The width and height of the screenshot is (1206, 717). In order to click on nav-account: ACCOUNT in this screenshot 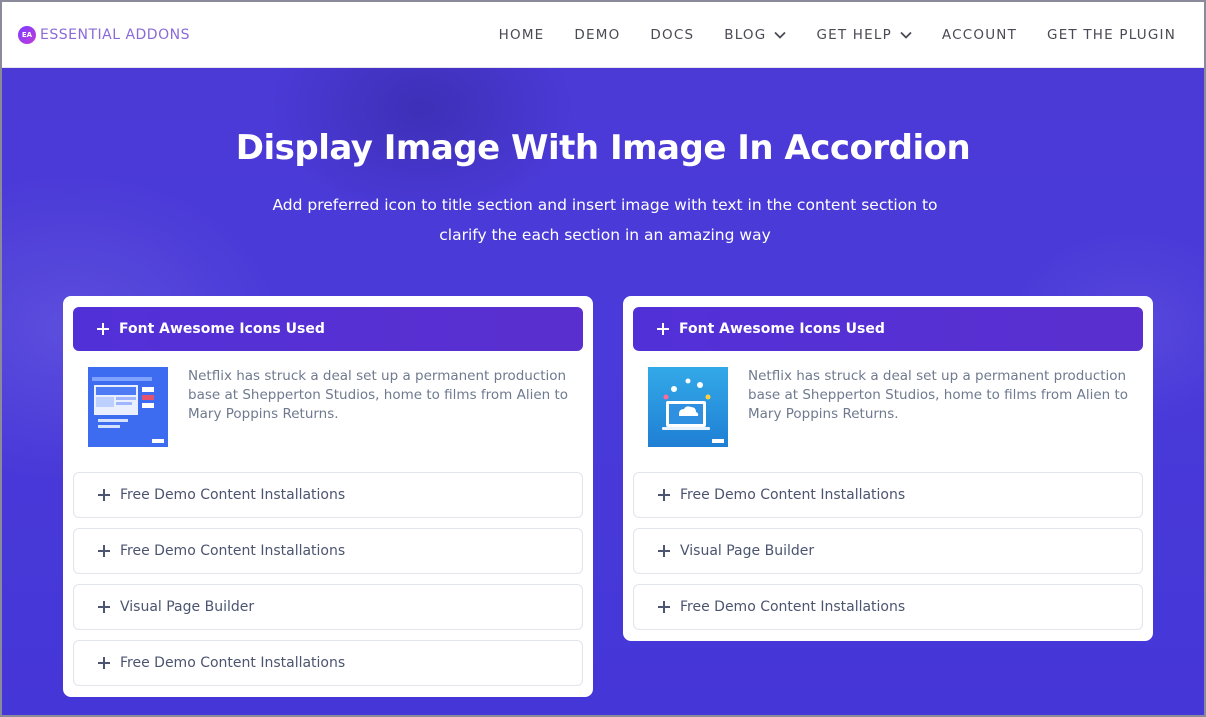, I will do `click(979, 35)`.